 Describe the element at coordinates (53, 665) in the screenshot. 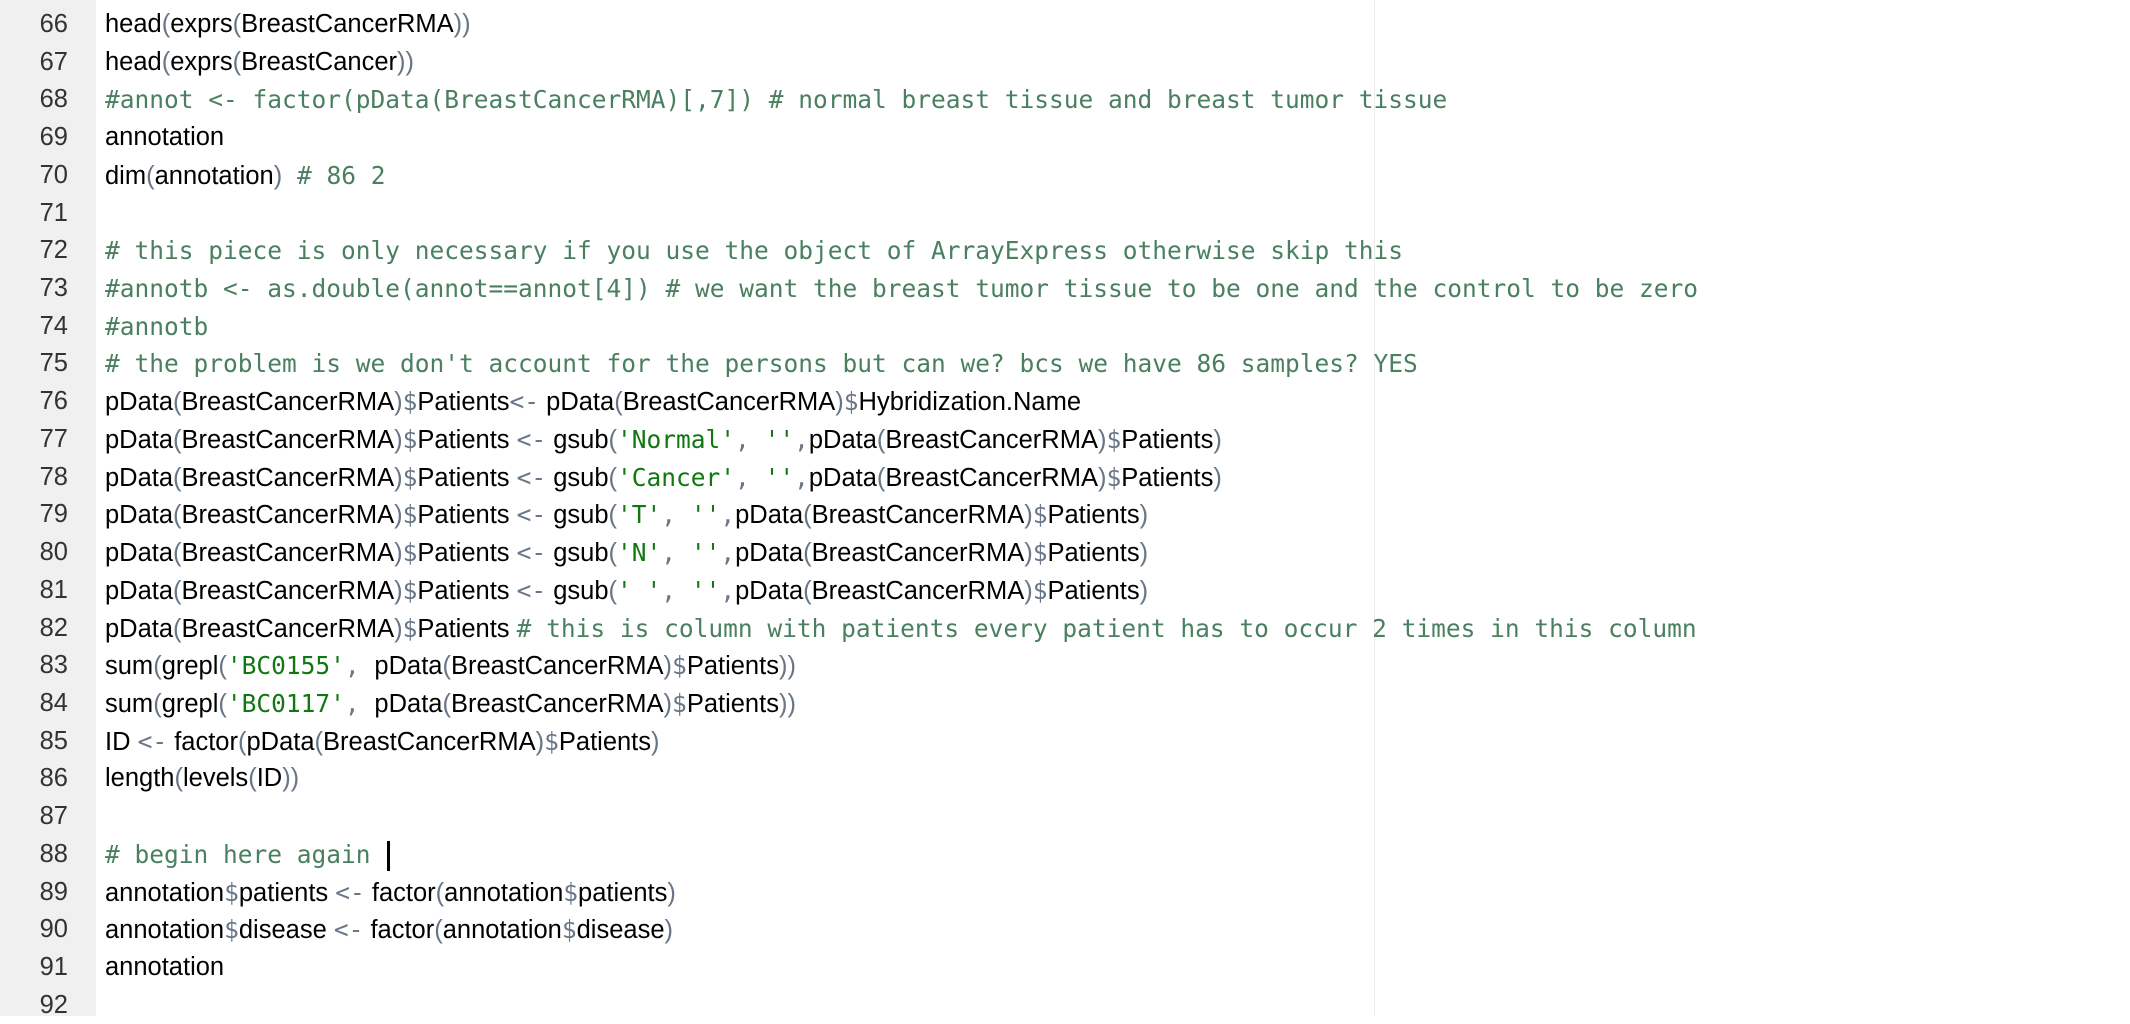

I see `line-number: 83` at that location.